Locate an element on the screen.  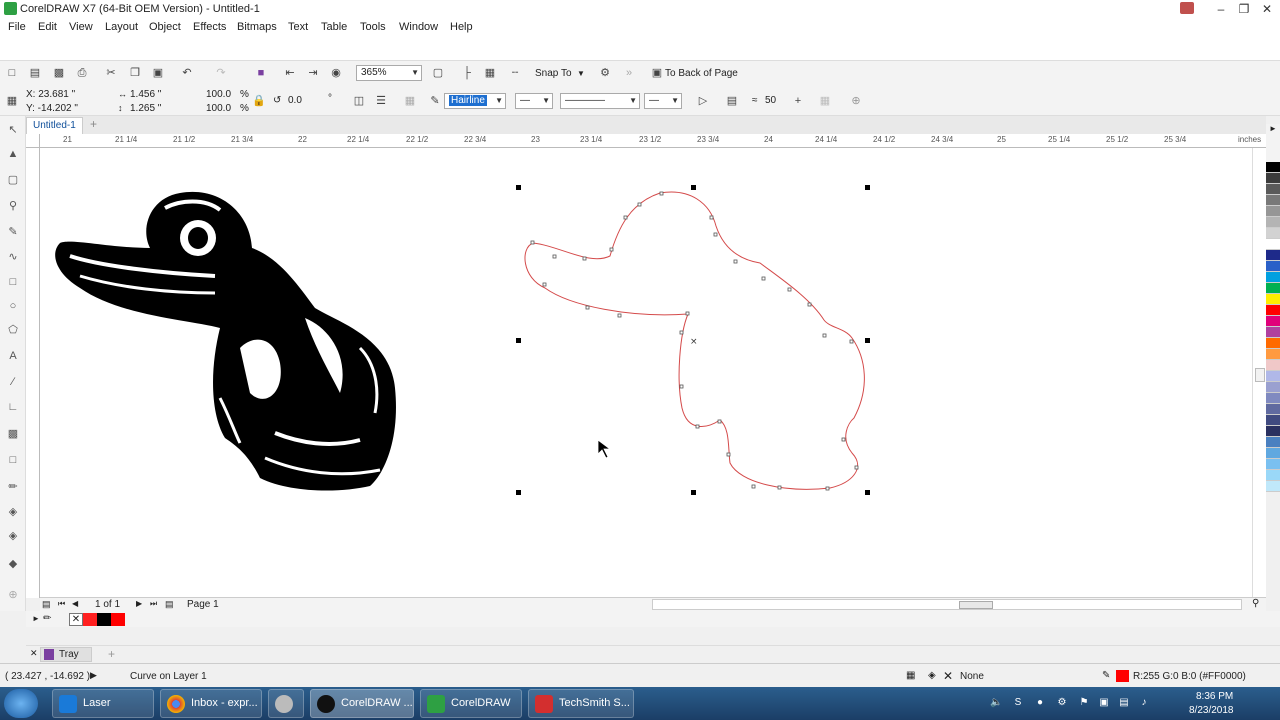
start-arrowhead-dropdown: — ▼ is located at coordinates (534, 101).